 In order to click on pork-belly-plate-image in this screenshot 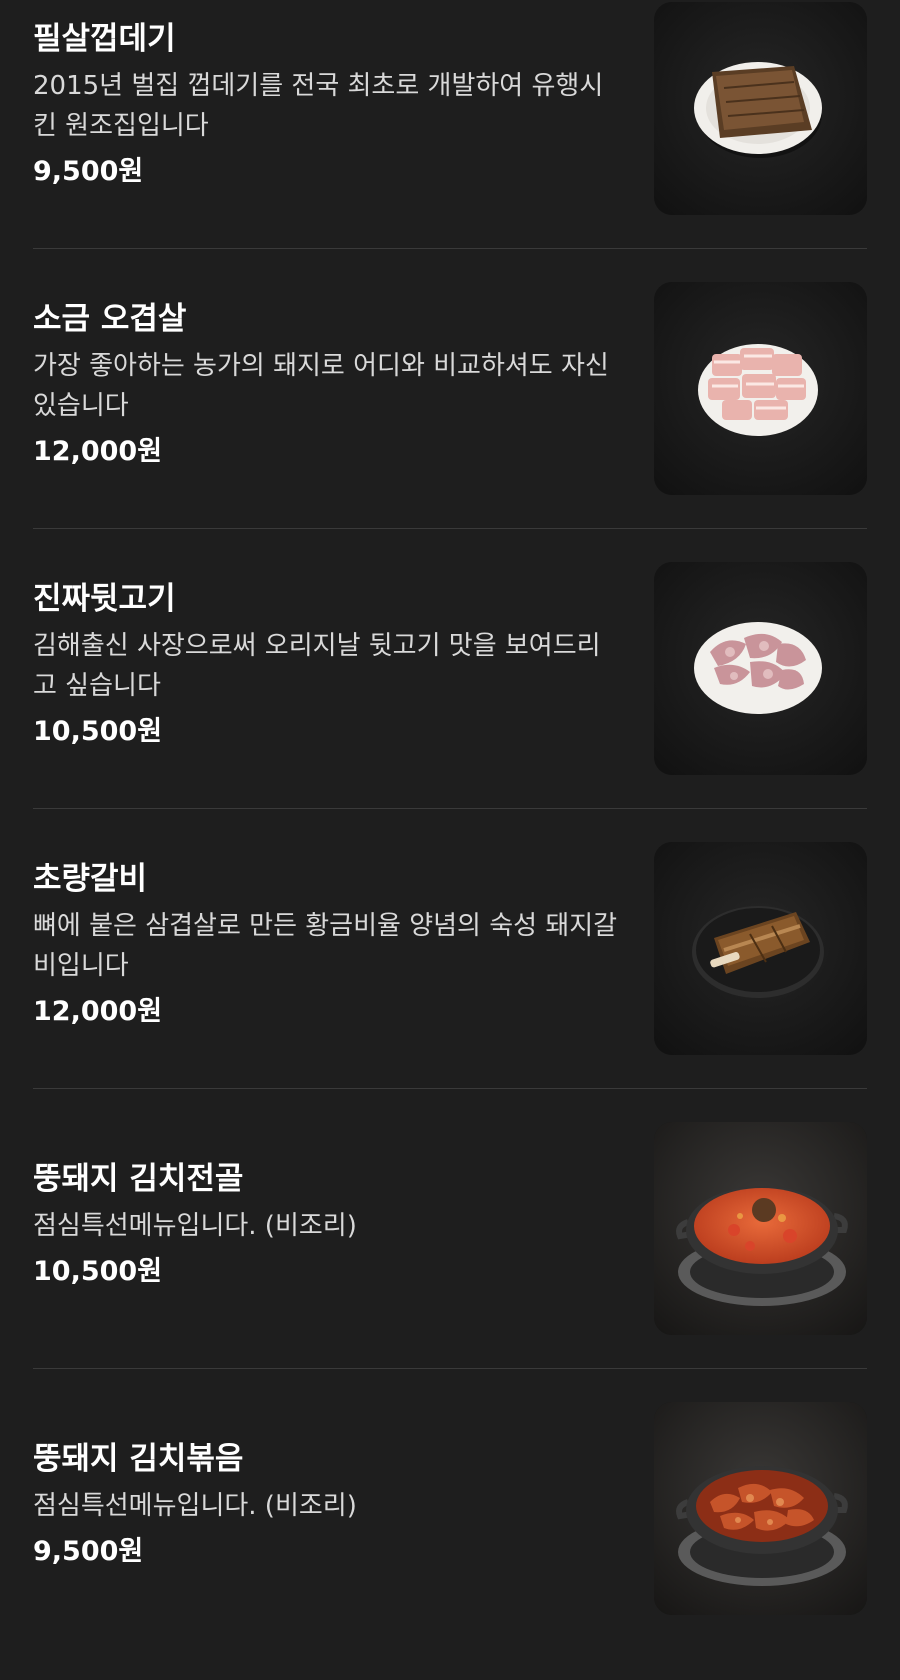, I will do `click(760, 388)`.